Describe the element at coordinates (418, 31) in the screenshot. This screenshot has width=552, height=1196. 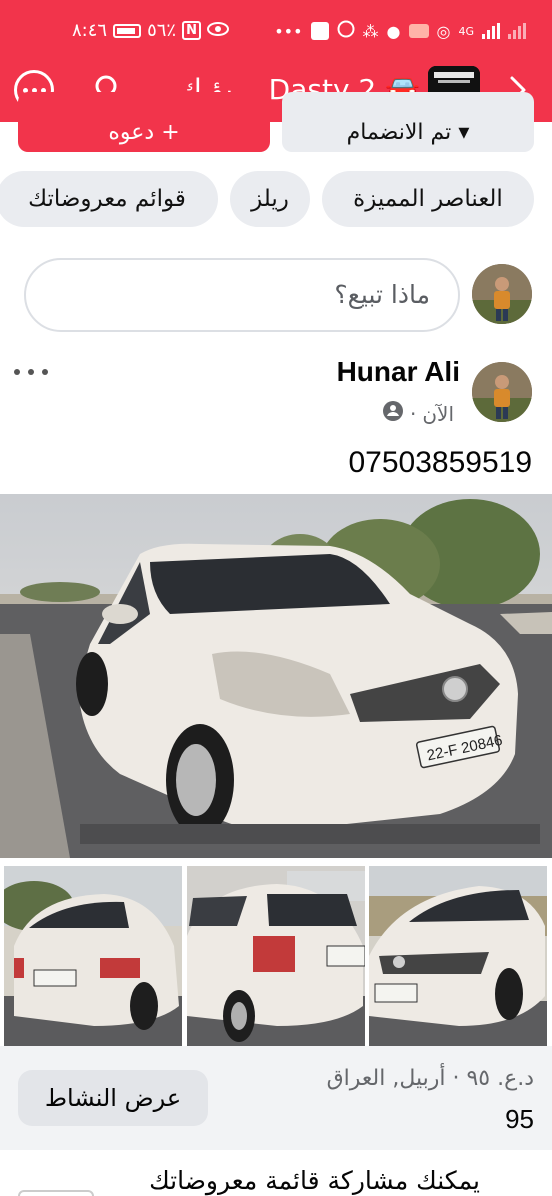
I see `app-badge-icon` at that location.